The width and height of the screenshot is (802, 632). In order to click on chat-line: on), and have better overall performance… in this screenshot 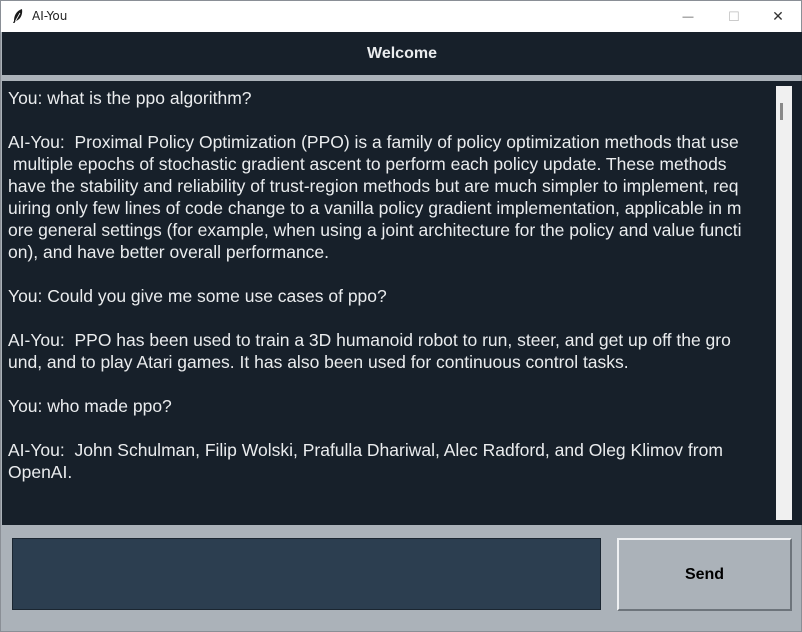, I will do `click(169, 252)`.